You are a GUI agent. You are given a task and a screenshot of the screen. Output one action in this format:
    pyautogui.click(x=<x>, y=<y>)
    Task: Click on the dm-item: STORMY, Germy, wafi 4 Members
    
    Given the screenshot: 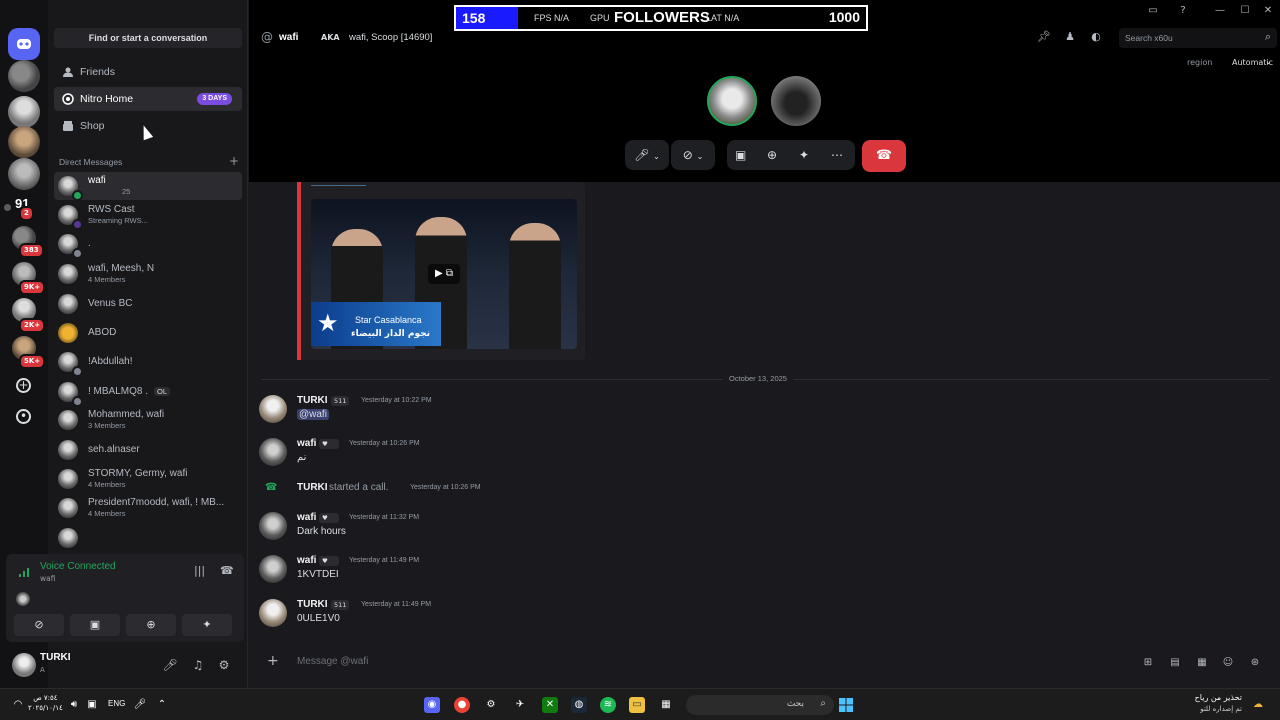 What is the action you would take?
    pyautogui.click(x=148, y=479)
    